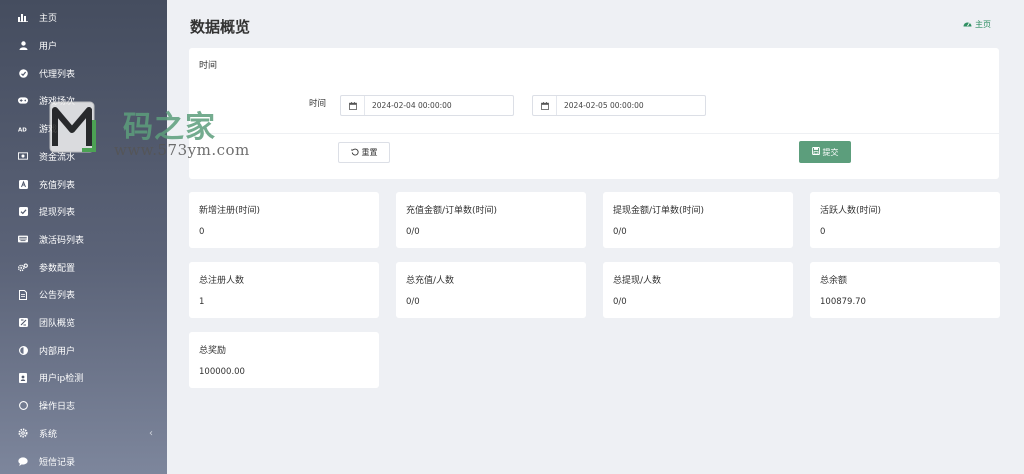 This screenshot has width=1024, height=474. I want to click on comment-icon, so click(23, 461).